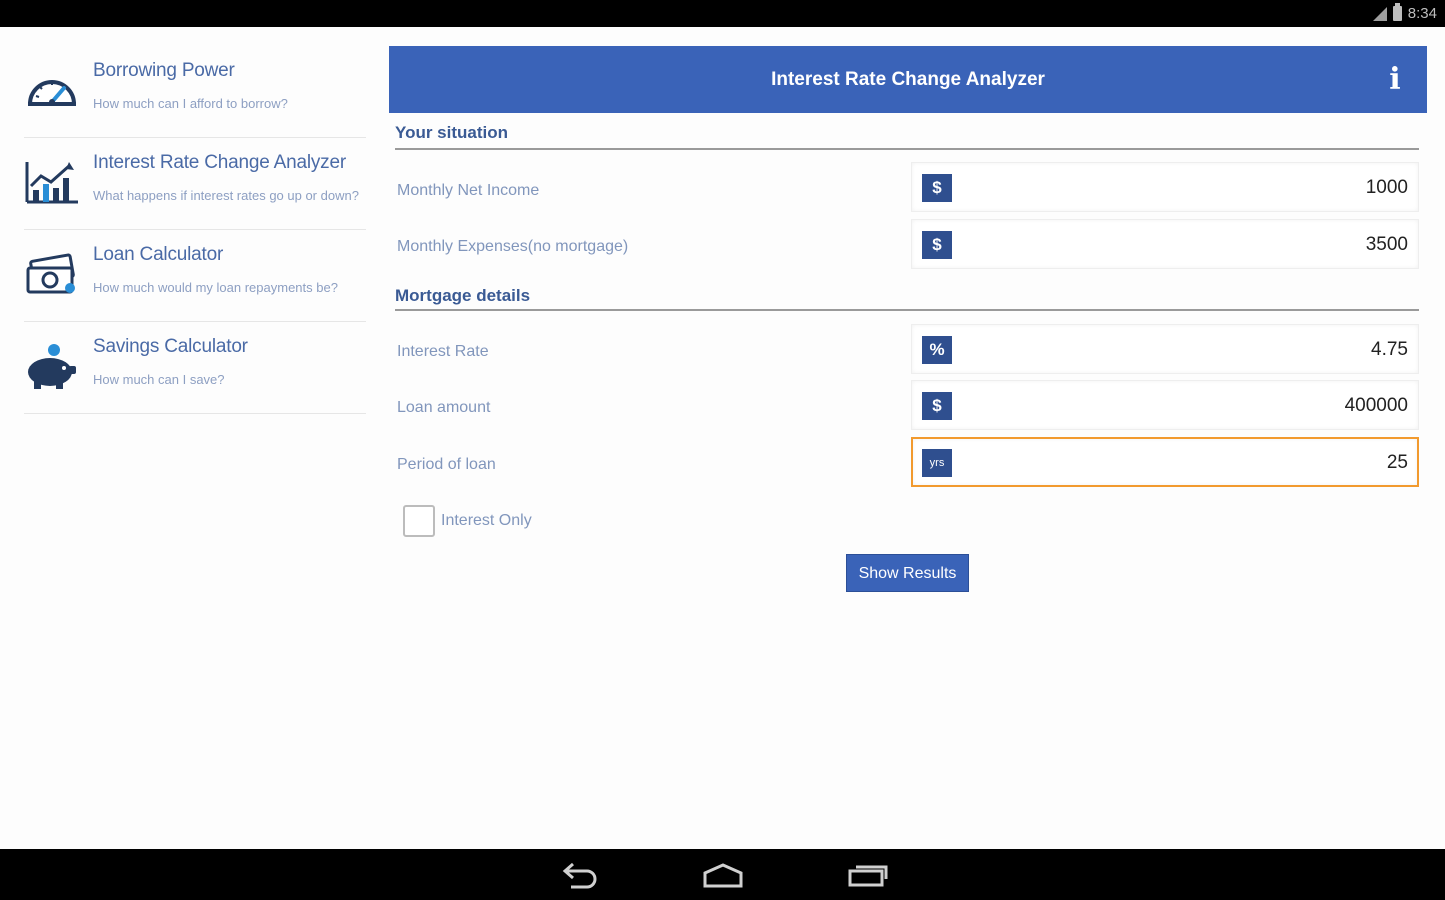  What do you see at coordinates (486, 520) in the screenshot?
I see `interest-only-label: Interest Only` at bounding box center [486, 520].